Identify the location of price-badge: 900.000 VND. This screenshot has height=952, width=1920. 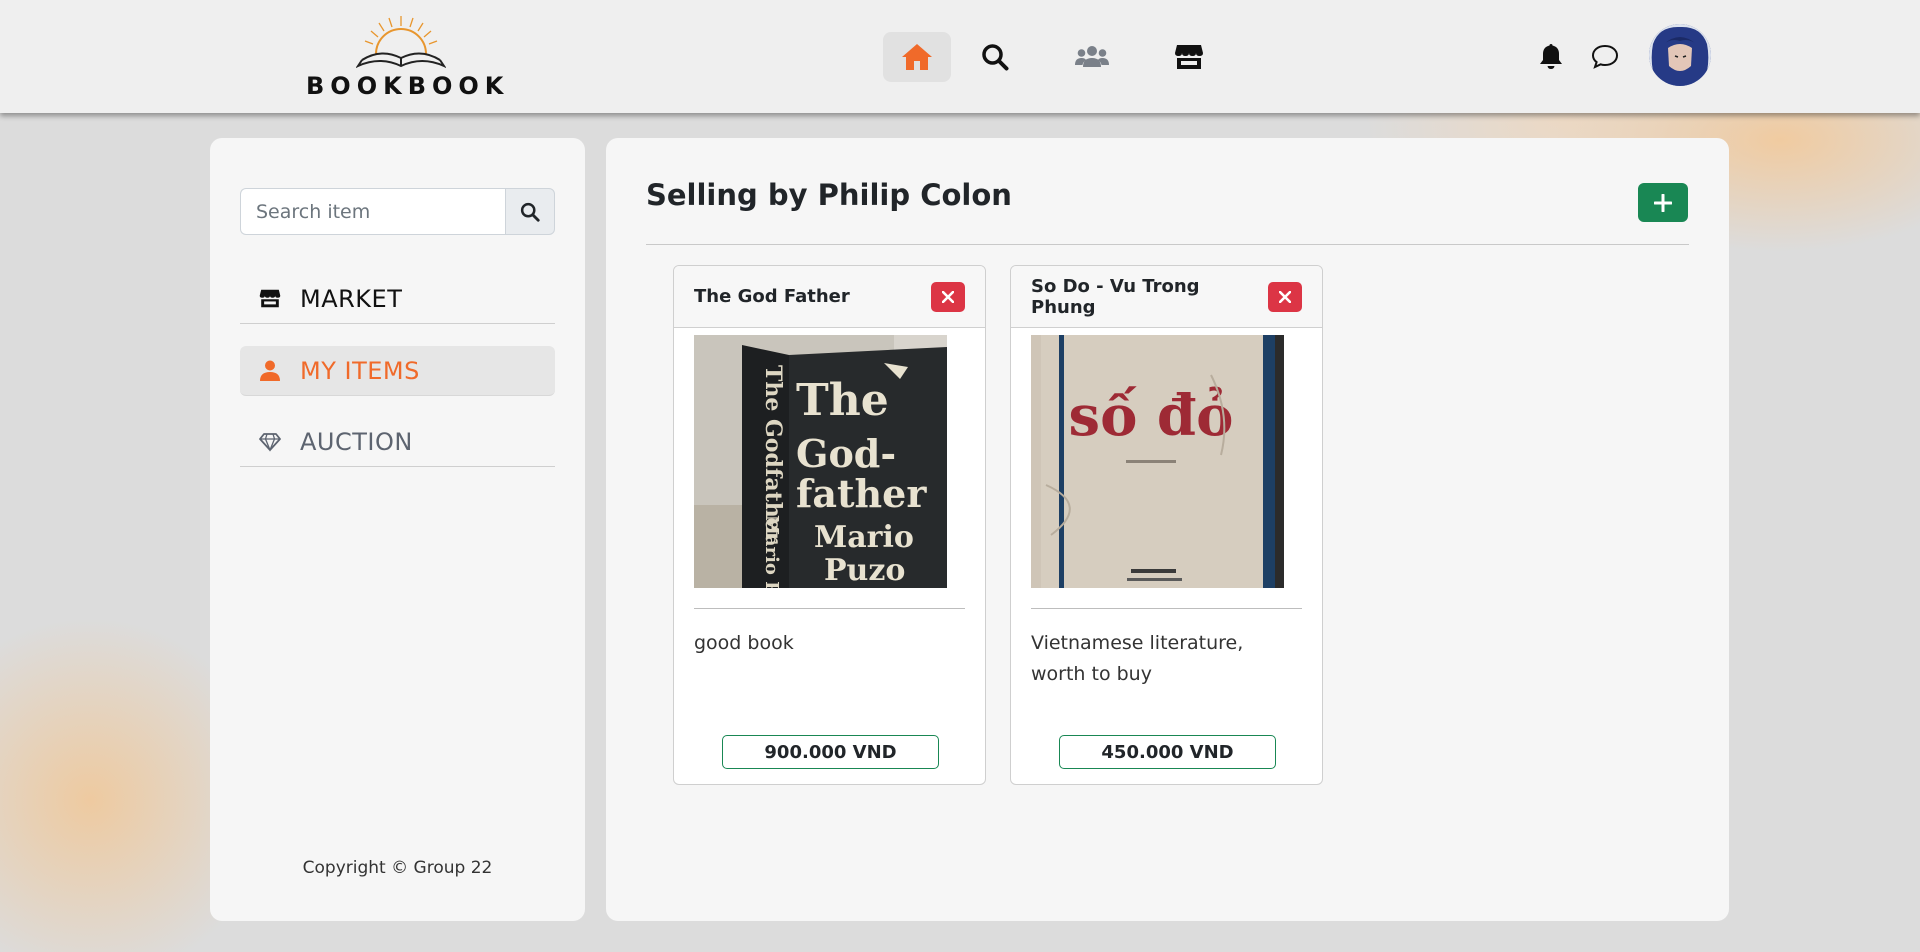
(830, 752).